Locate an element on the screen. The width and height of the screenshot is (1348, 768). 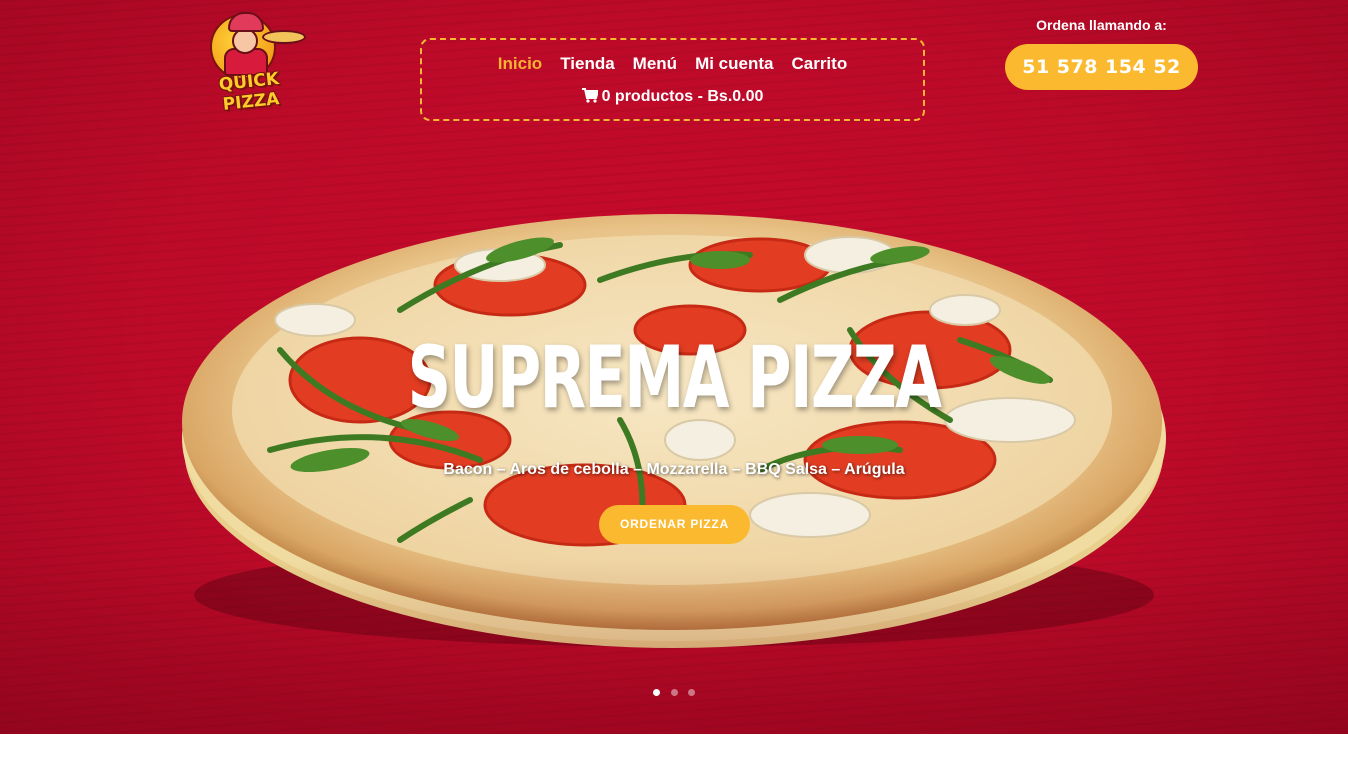
nav-item-mi-cuenta: Mi cuenta is located at coordinates (734, 64).